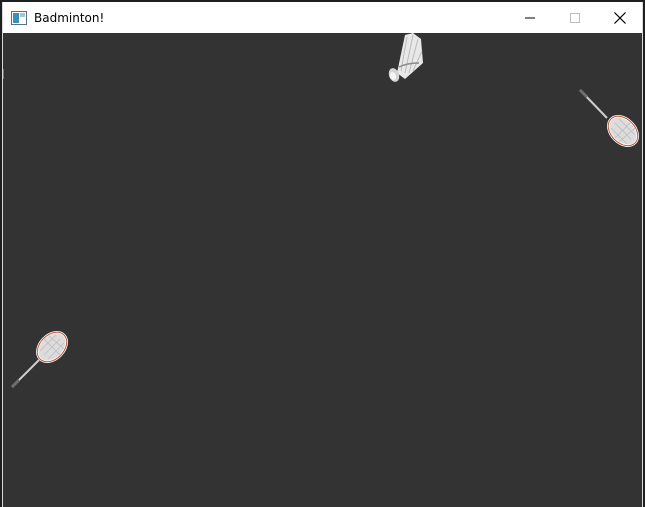 The width and height of the screenshot is (645, 507). Describe the element at coordinates (322, 17) in the screenshot. I see `title-bar: Badminton!` at that location.